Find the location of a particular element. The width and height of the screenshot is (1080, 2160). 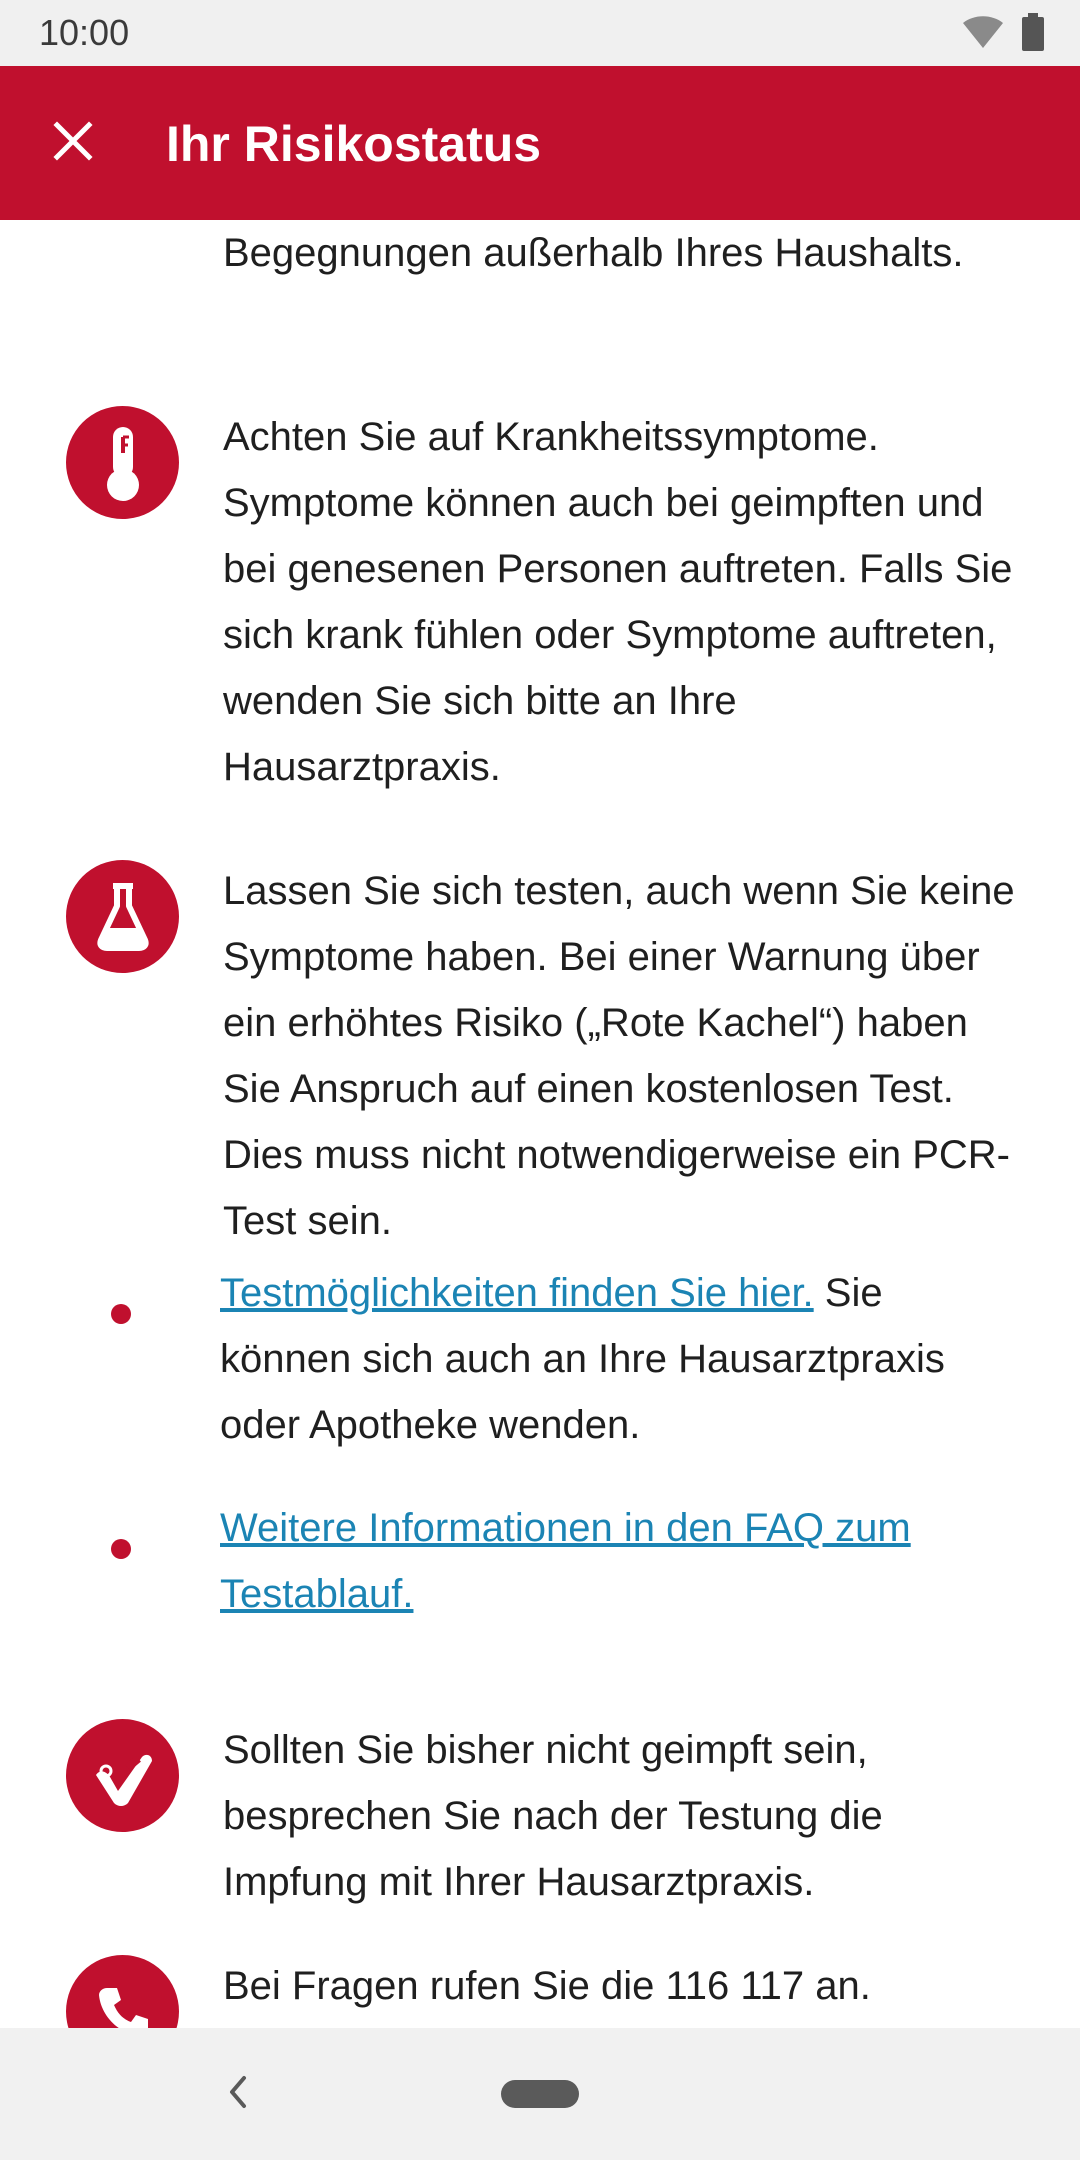

close-icon is located at coordinates (73, 143).